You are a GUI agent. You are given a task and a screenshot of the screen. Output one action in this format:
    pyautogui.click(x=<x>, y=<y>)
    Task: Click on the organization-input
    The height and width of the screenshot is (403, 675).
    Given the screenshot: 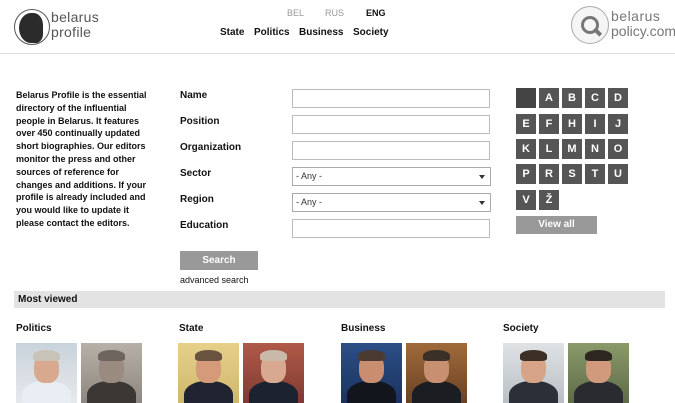 What is the action you would take?
    pyautogui.click(x=391, y=150)
    